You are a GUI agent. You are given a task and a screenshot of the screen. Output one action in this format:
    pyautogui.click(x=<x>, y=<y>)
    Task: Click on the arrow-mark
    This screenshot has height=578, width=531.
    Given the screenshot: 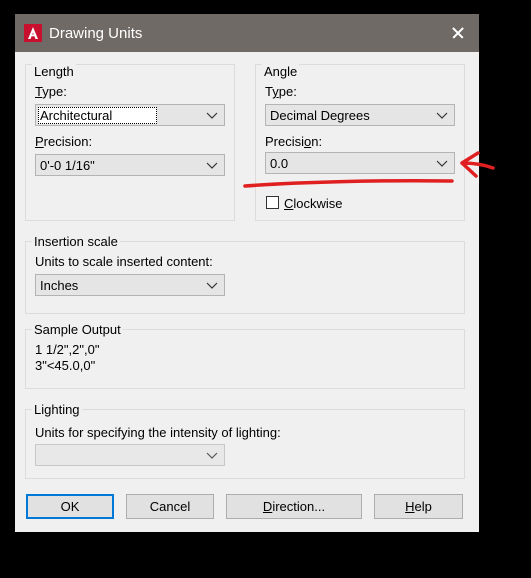 What is the action you would take?
    pyautogui.click(x=477, y=164)
    